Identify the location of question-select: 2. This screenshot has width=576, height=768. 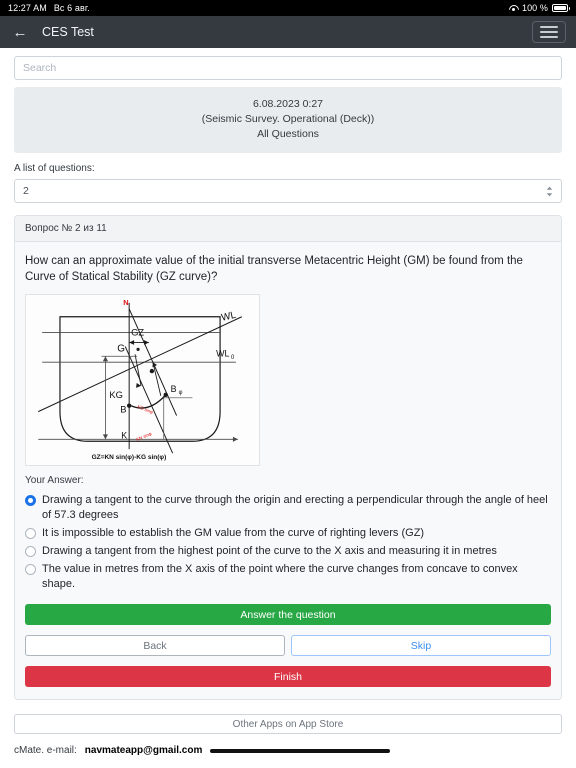
(288, 191).